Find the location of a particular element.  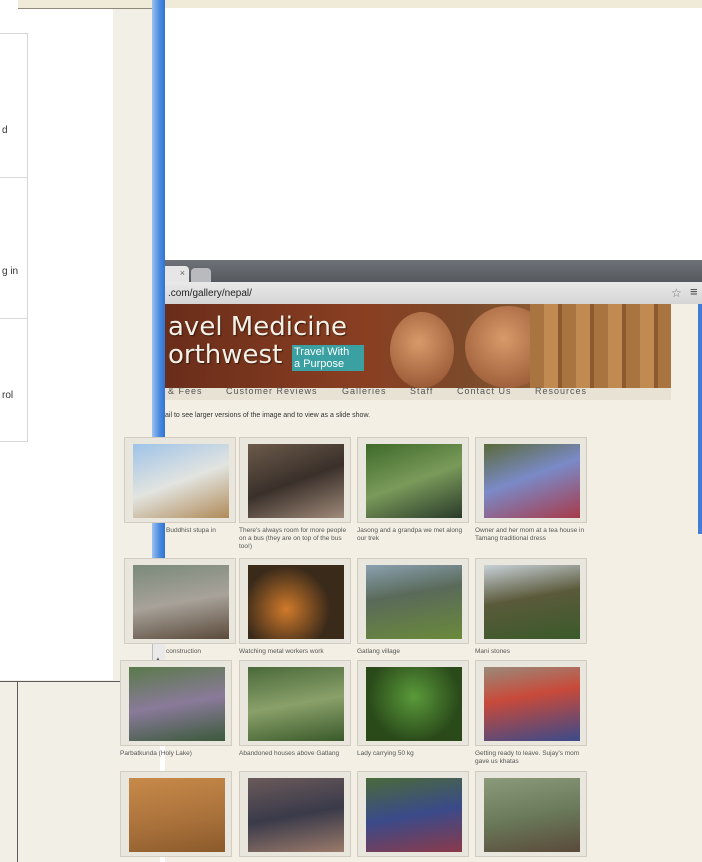

thumbnail-caption: Mani stones is located at coordinates (493, 651).